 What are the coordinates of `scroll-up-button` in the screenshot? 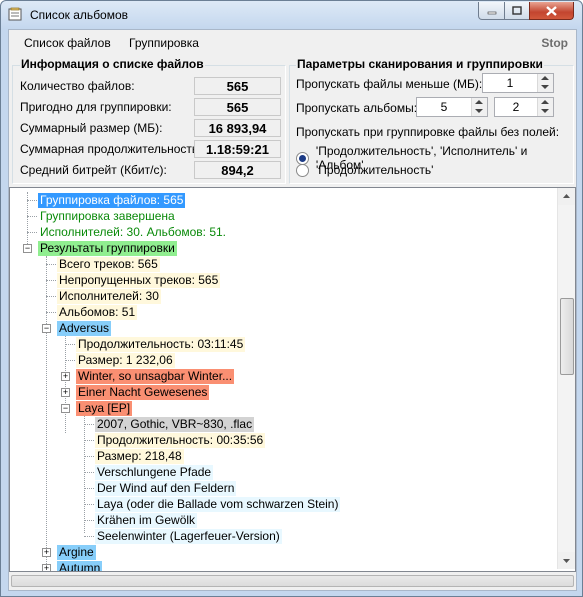 It's located at (566, 196).